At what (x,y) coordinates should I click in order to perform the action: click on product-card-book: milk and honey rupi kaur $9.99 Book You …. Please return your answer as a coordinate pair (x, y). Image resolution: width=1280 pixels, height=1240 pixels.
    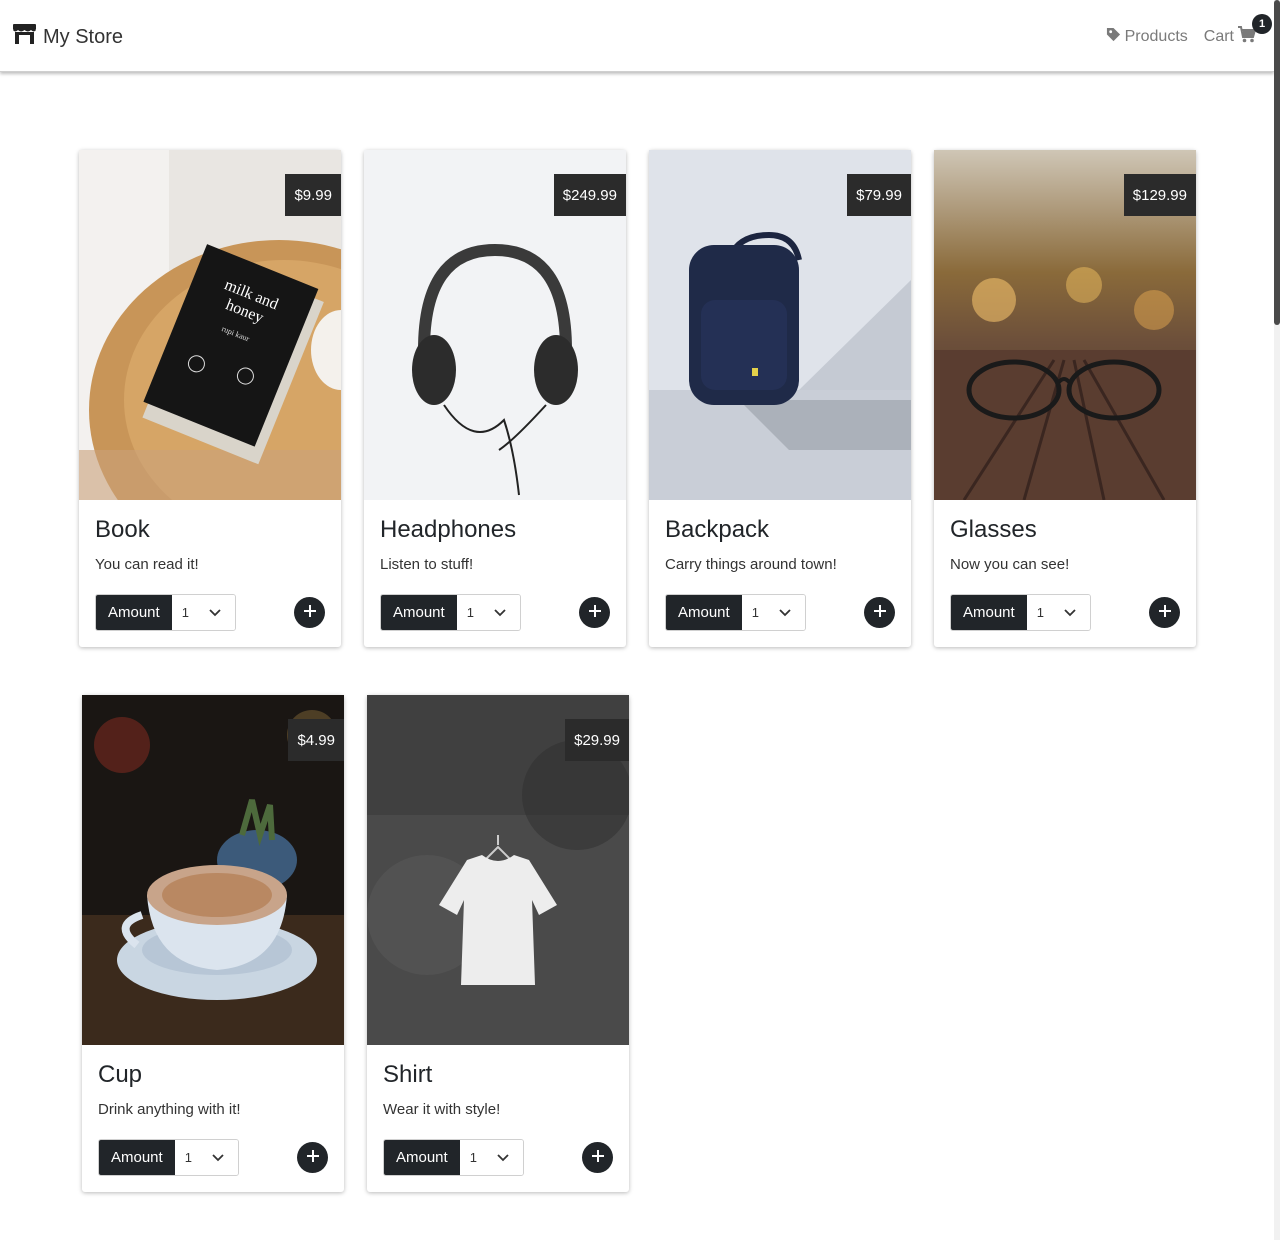
    Looking at the image, I should click on (210, 398).